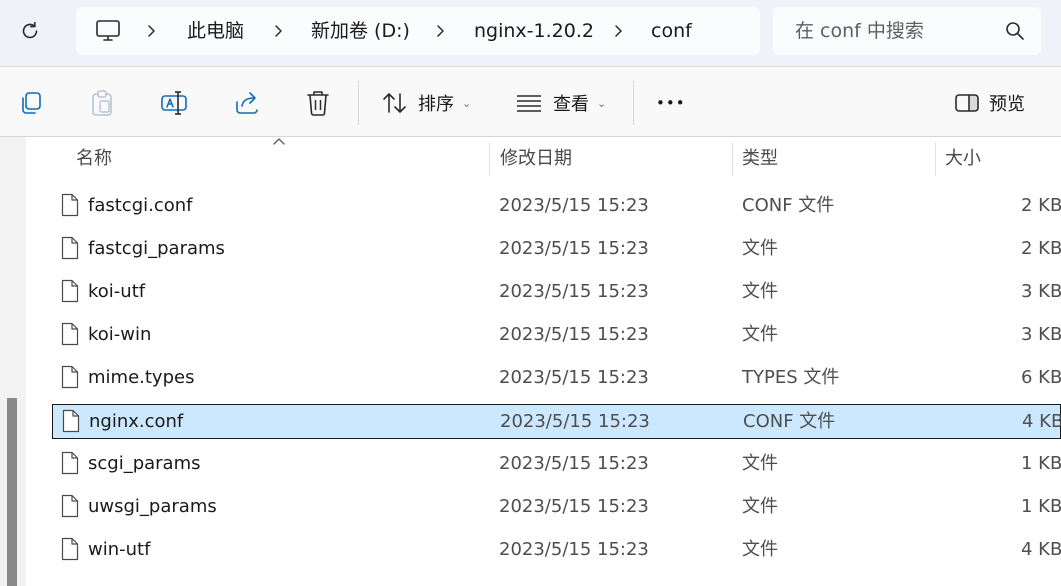  I want to click on breadcrumb-nginx-folder: nginx-1.20.2, so click(534, 31).